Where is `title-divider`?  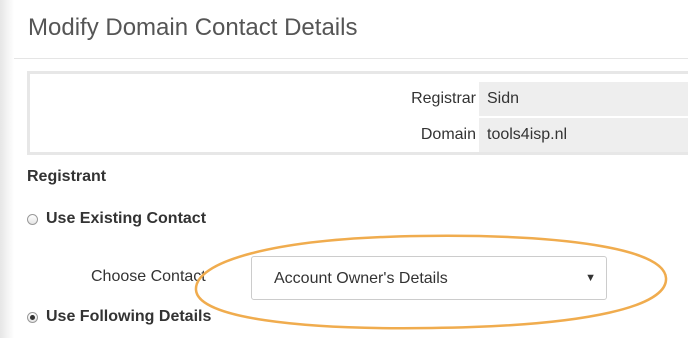 title-divider is located at coordinates (351, 58).